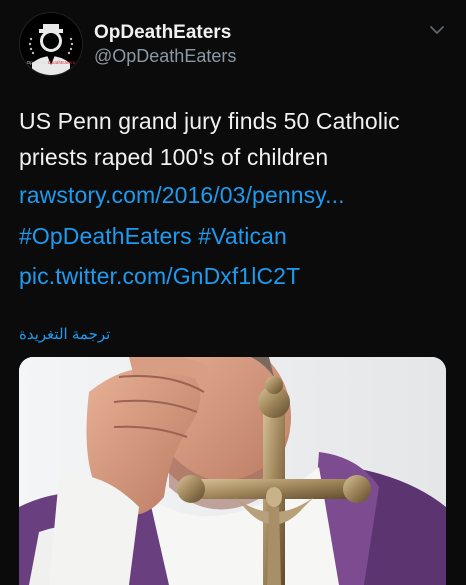 The width and height of the screenshot is (466, 585). What do you see at coordinates (209, 121) in the screenshot?
I see `tweet-text-line: US Penn grand jury finds 50 Catholic` at bounding box center [209, 121].